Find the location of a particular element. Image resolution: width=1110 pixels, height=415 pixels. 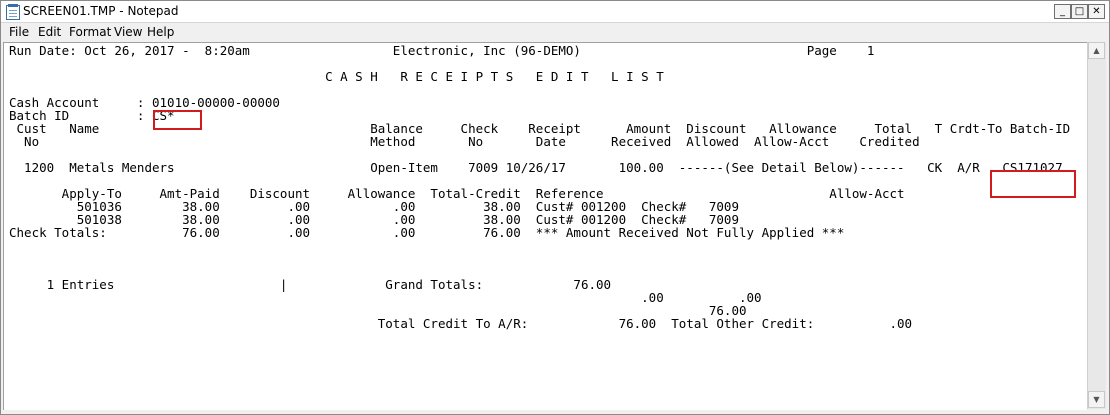

close-button: ✕ is located at coordinates (1096, 11).